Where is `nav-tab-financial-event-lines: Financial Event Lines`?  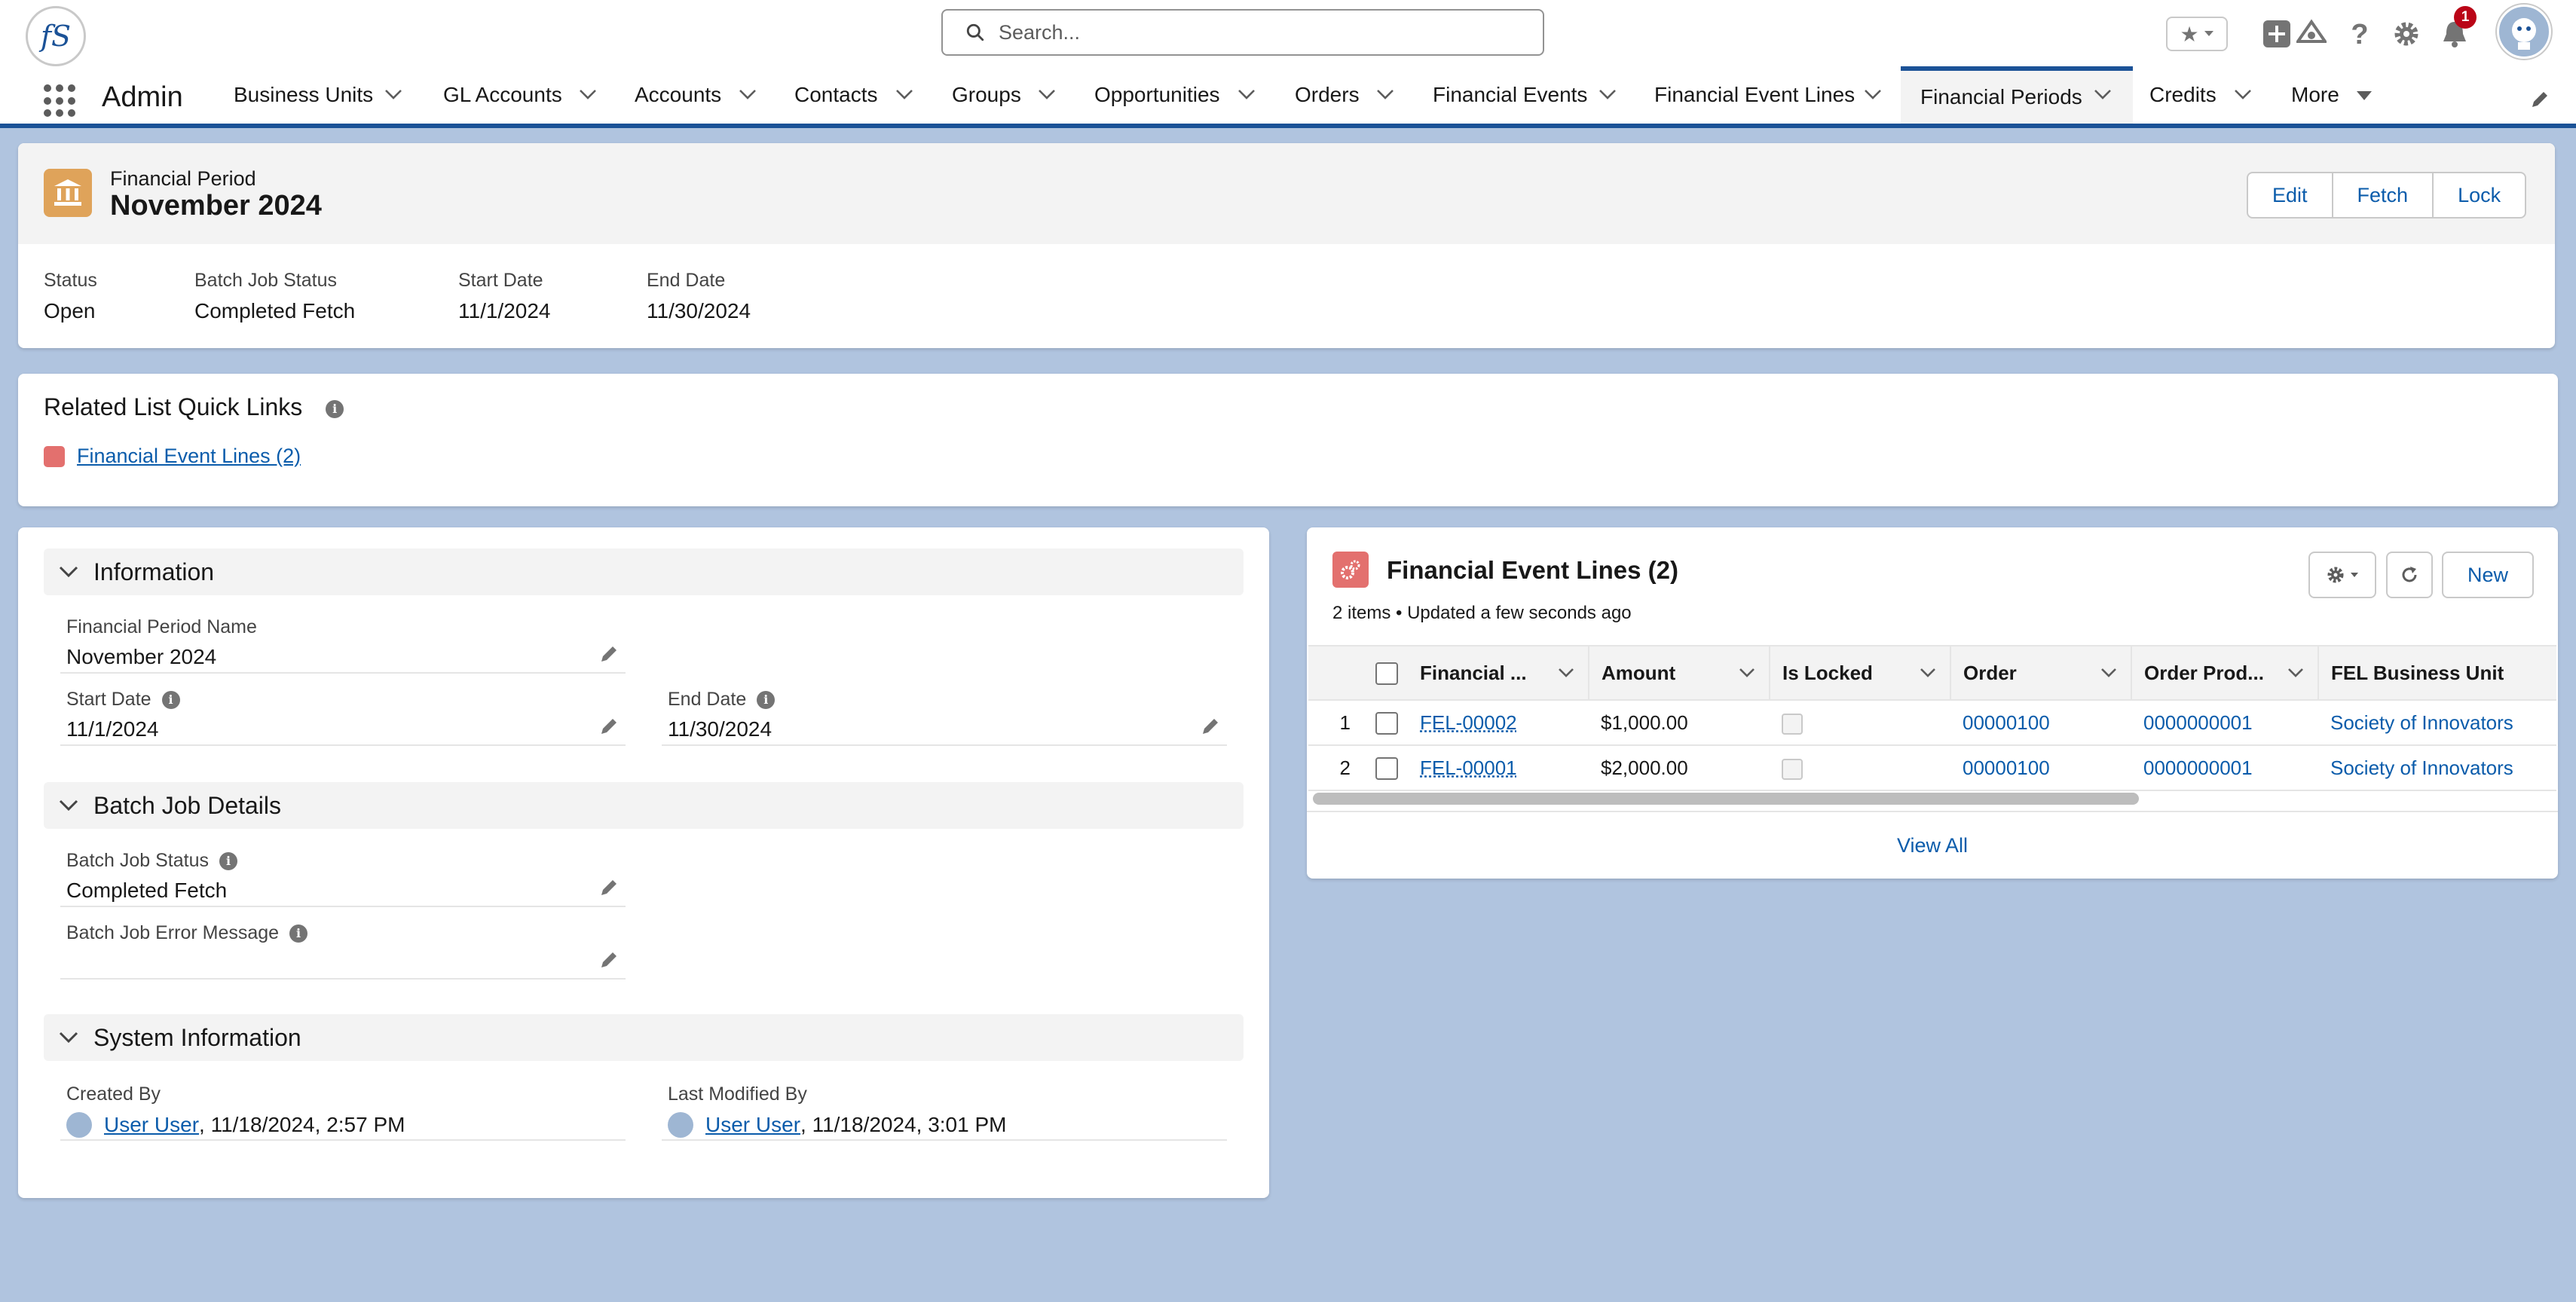 nav-tab-financial-event-lines: Financial Event Lines is located at coordinates (1774, 95).